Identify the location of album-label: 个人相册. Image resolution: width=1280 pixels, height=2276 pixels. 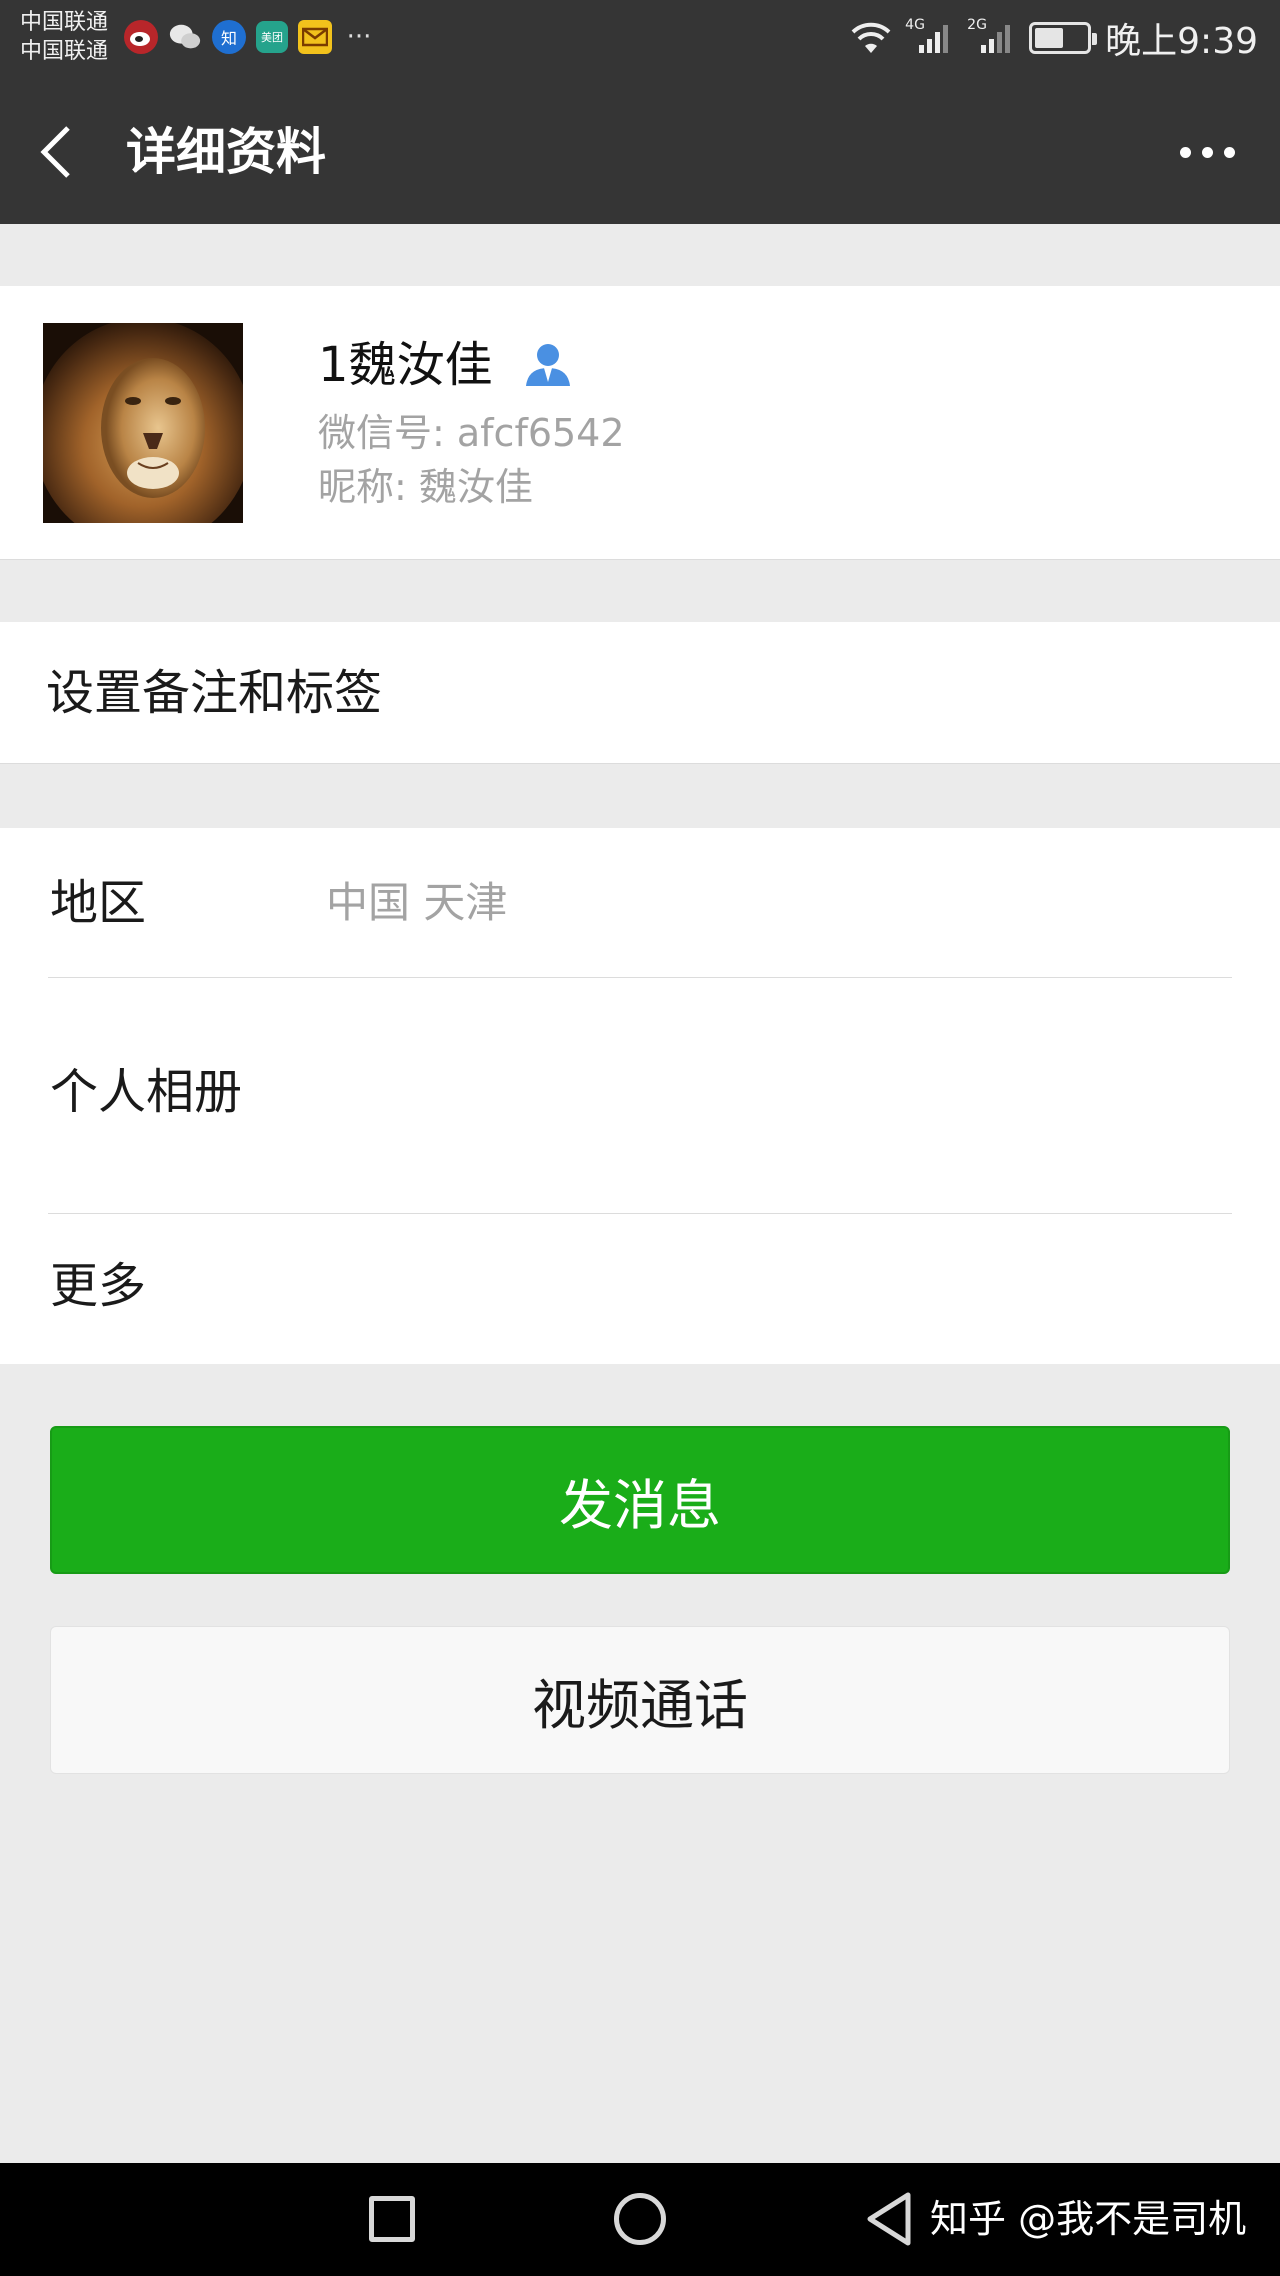
(146, 1092).